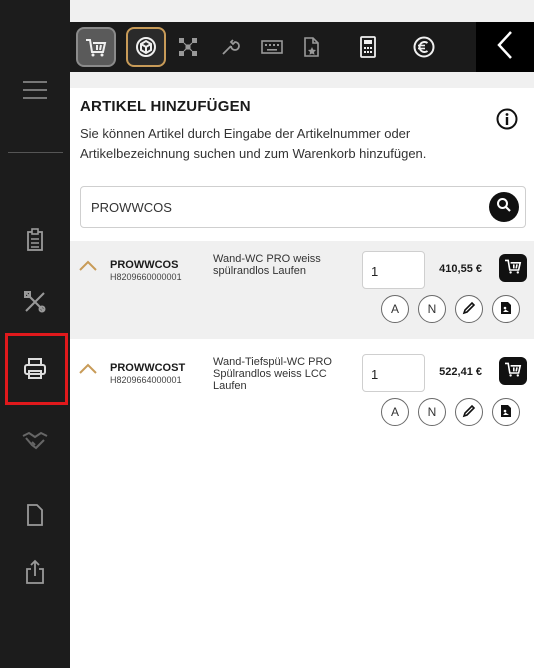 This screenshot has height=668, width=534. What do you see at coordinates (460, 269) in the screenshot?
I see `article-price: 410,55 €` at bounding box center [460, 269].